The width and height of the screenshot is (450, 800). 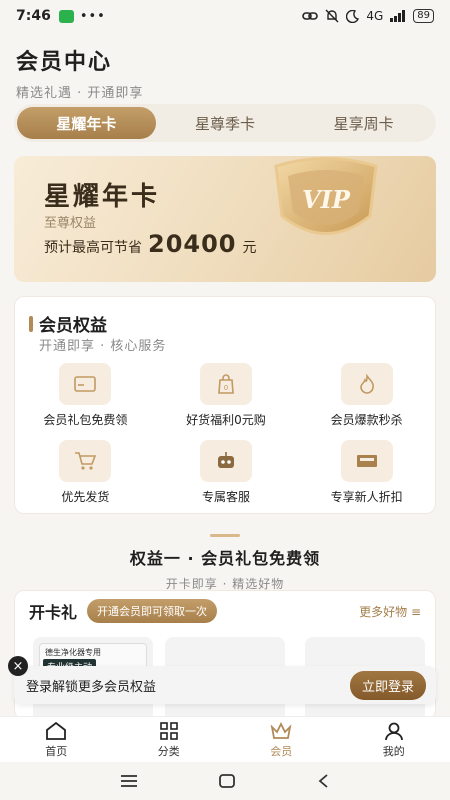 What do you see at coordinates (393, 731) in the screenshot?
I see `user-icon` at bounding box center [393, 731].